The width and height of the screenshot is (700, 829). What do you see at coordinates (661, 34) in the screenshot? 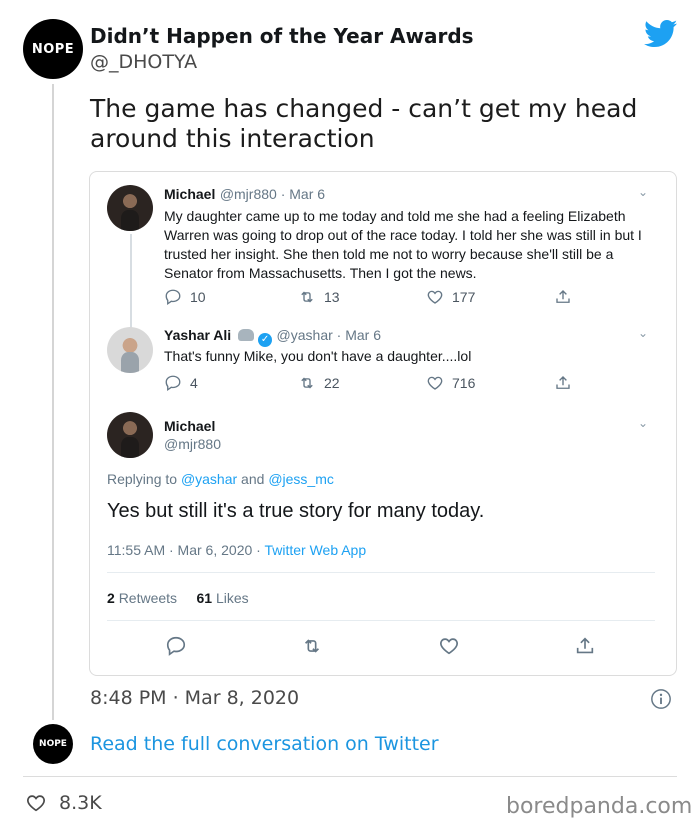
I see `twitter-bird-icon` at bounding box center [661, 34].